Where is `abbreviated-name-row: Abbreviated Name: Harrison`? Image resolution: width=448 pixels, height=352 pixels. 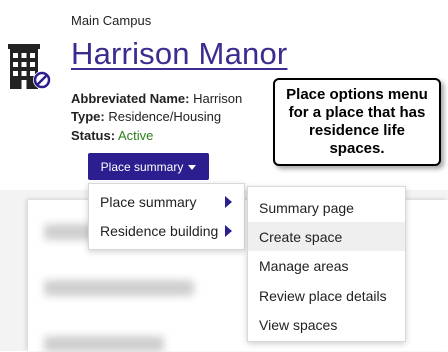
abbreviated-name-row: Abbreviated Name: Harrison is located at coordinates (156, 98).